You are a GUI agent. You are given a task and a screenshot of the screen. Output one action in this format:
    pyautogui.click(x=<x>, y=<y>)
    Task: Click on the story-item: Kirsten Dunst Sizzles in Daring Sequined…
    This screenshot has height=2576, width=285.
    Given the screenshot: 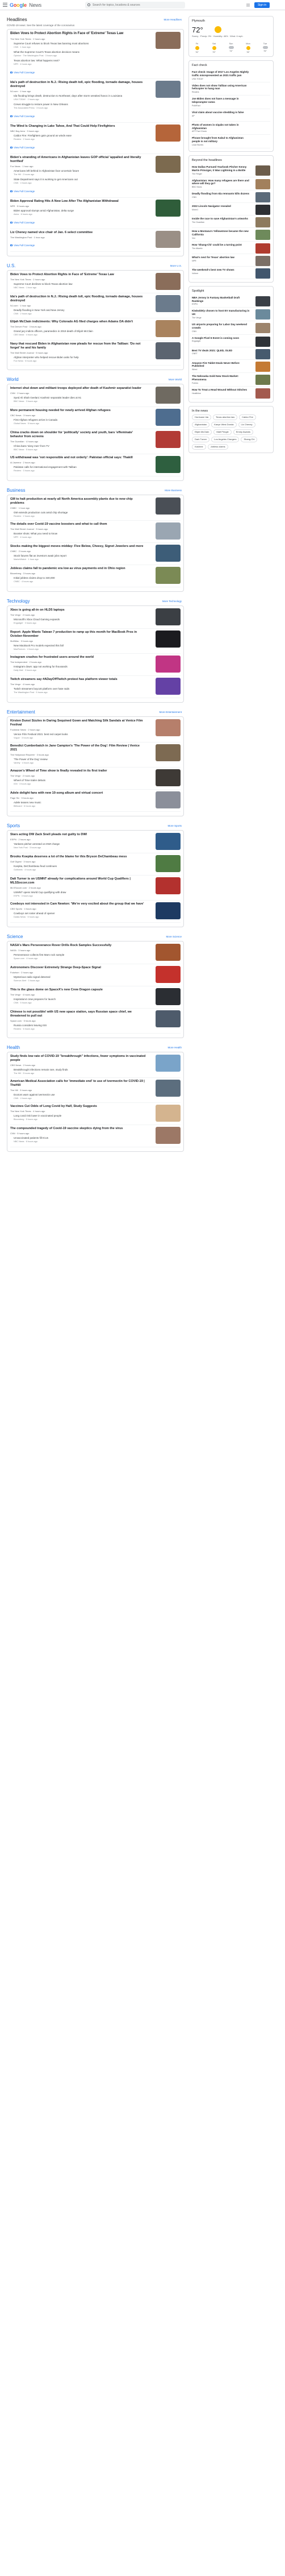 What is the action you would take?
    pyautogui.click(x=95, y=730)
    